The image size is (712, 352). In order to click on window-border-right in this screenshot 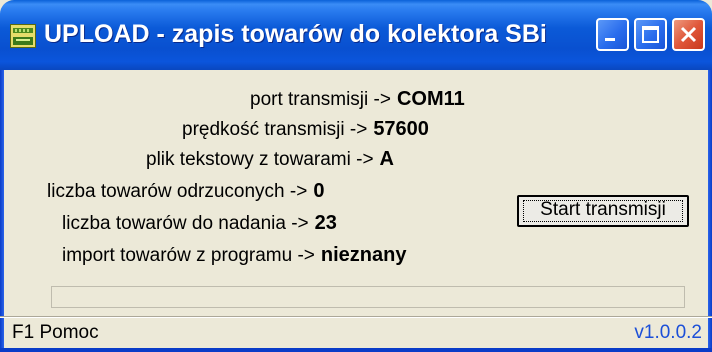, I will do `click(710, 211)`.